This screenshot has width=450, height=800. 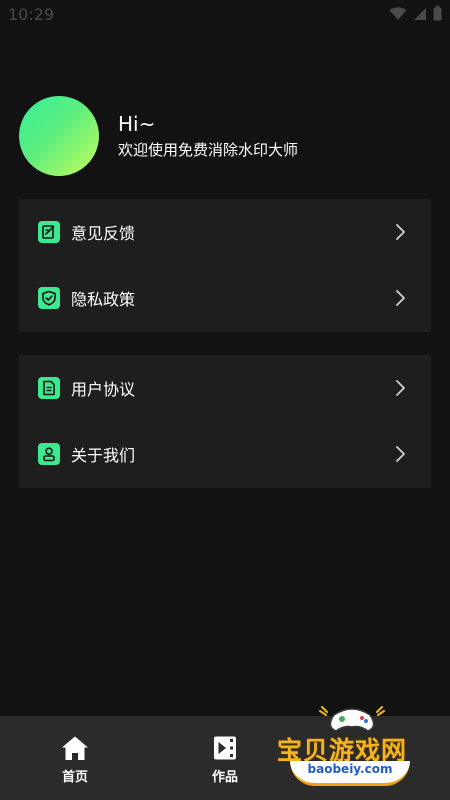 I want to click on watermark-url: baobeiy.com, so click(x=350, y=769).